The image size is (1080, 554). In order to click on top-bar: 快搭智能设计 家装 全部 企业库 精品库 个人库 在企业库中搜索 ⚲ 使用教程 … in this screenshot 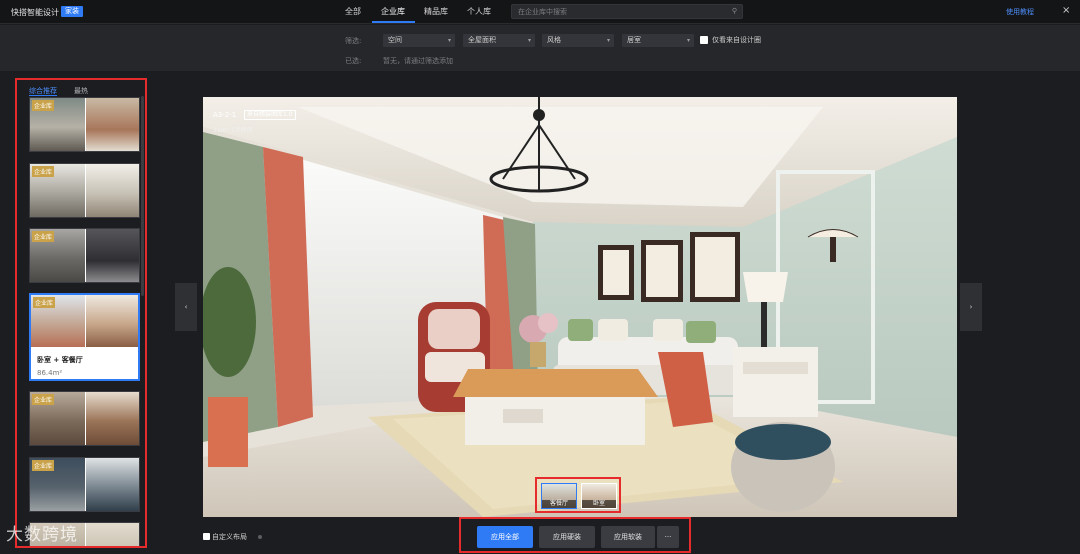, I will do `click(540, 12)`.